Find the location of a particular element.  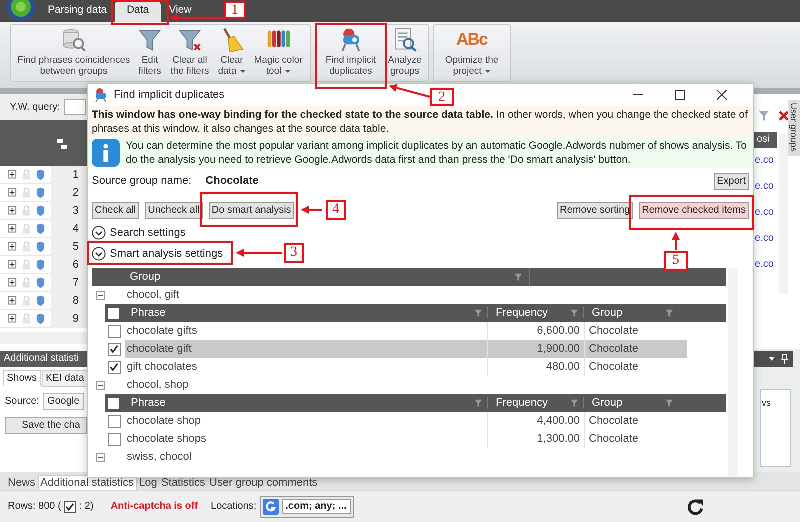

settings-expander: Smart analysis settings is located at coordinates (158, 253).